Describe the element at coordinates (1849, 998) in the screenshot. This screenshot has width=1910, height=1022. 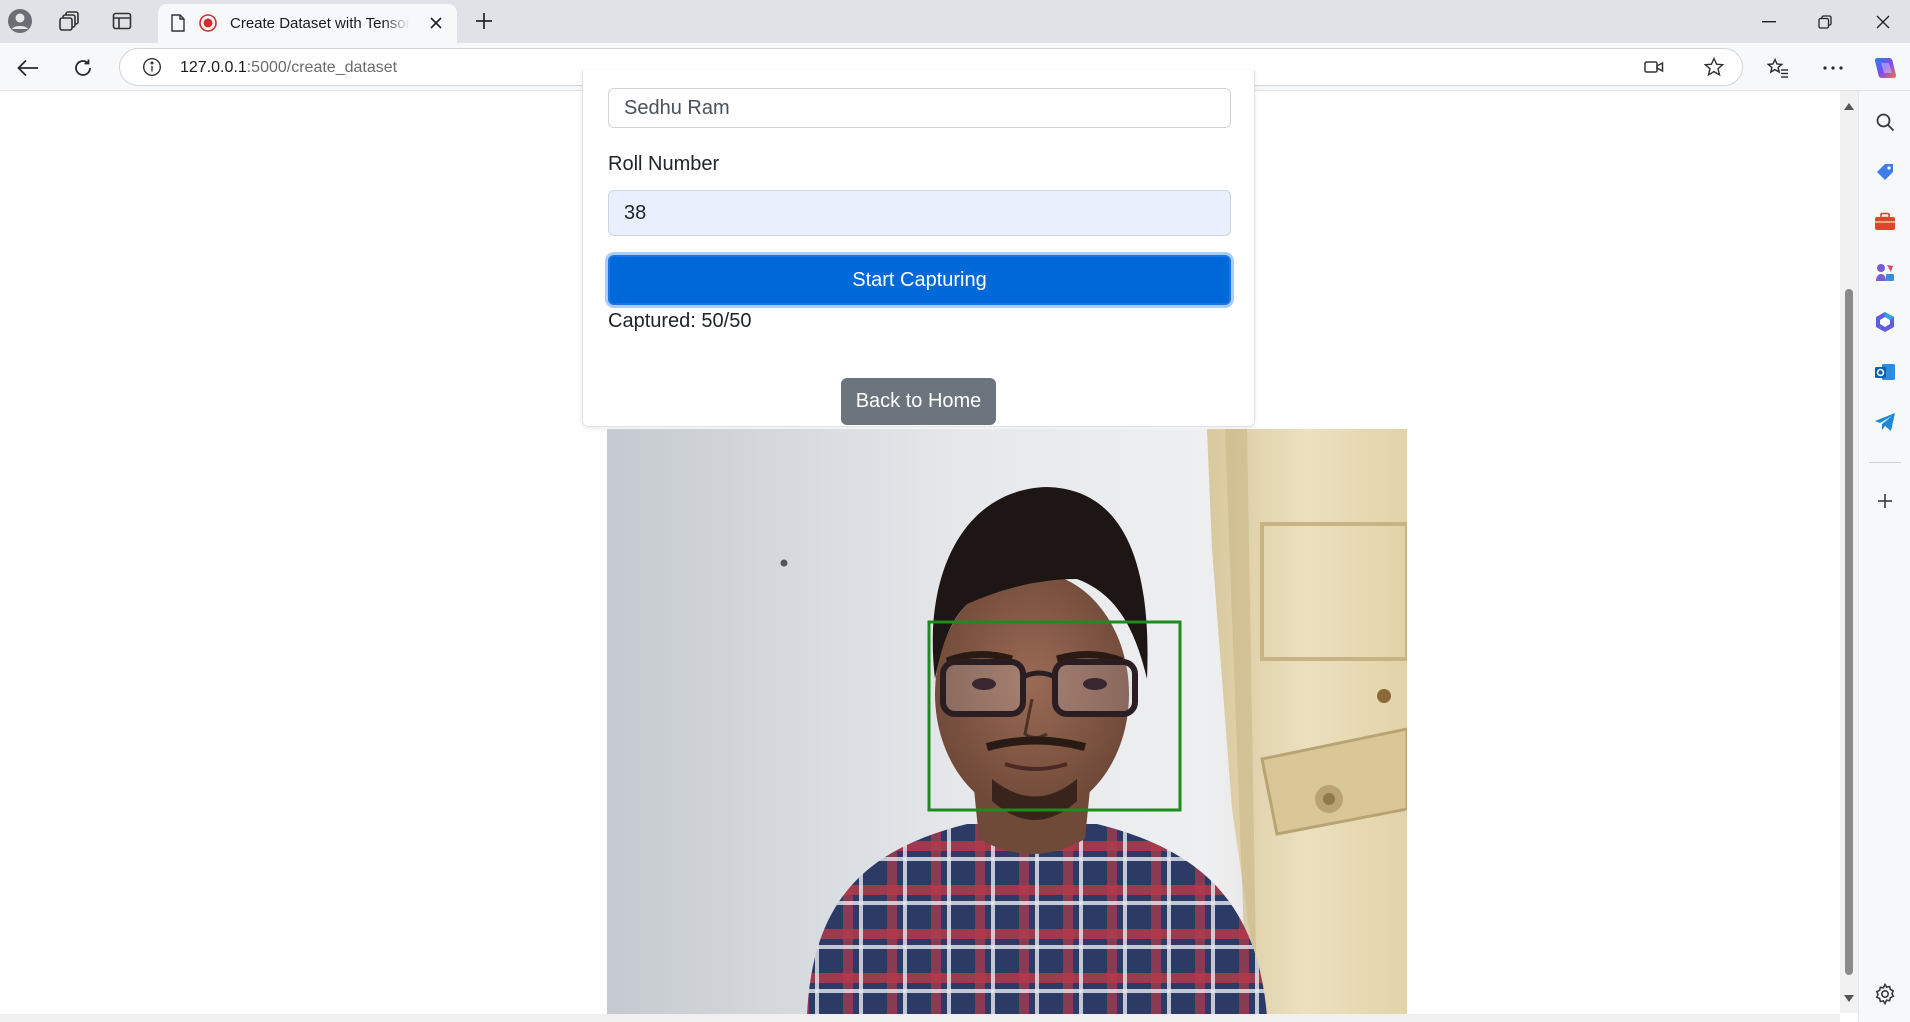
I see `scroll-down-arrow-icon` at that location.